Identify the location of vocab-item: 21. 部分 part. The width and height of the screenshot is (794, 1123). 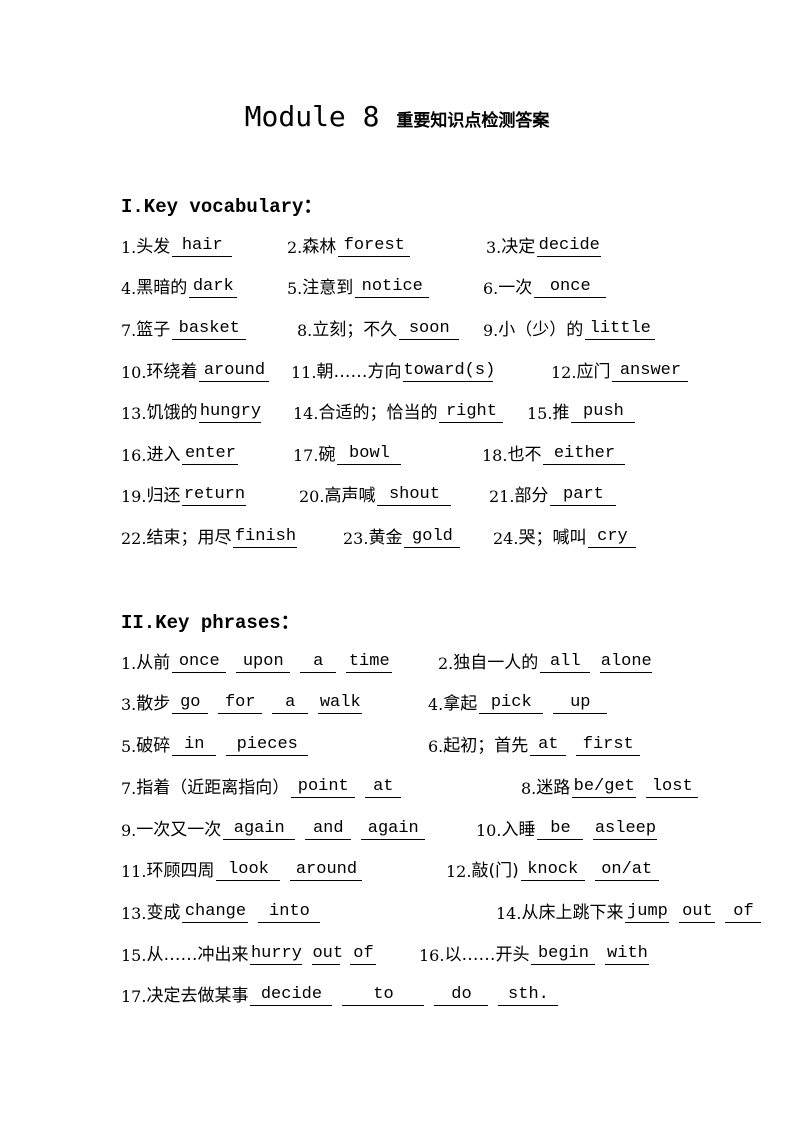
(557, 493).